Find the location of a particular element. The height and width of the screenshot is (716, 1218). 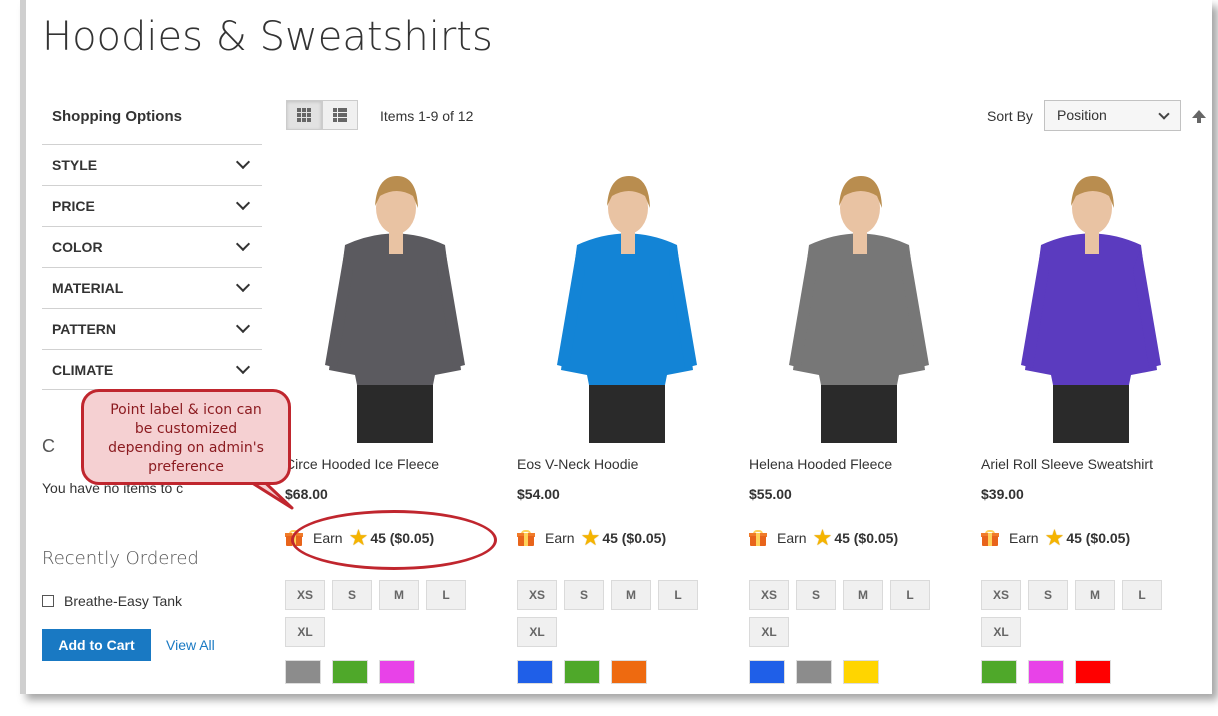

filter-label: STYLE is located at coordinates (75, 165).